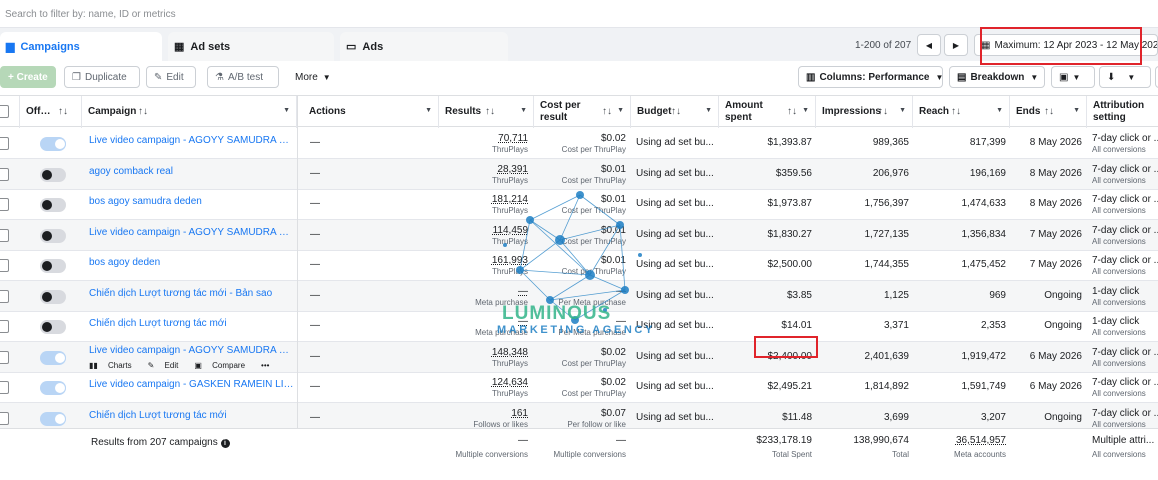 The height and width of the screenshot is (480, 1158). Describe the element at coordinates (191, 294) in the screenshot. I see `campaign-name-link: Chiến dịch Lượt tương tác mới - Bản sao` at that location.